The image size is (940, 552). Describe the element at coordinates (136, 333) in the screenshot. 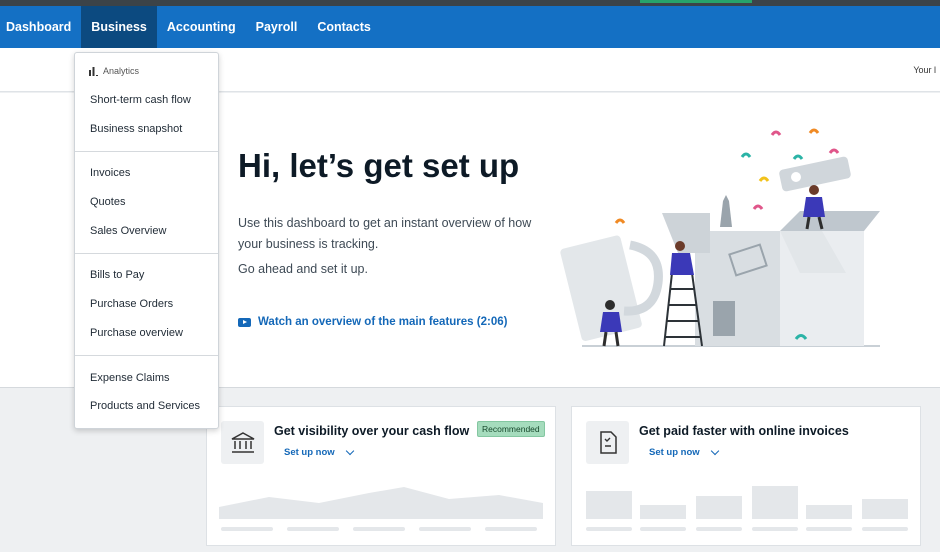

I see `menu-item-purchase-overview: Purchase overview` at that location.